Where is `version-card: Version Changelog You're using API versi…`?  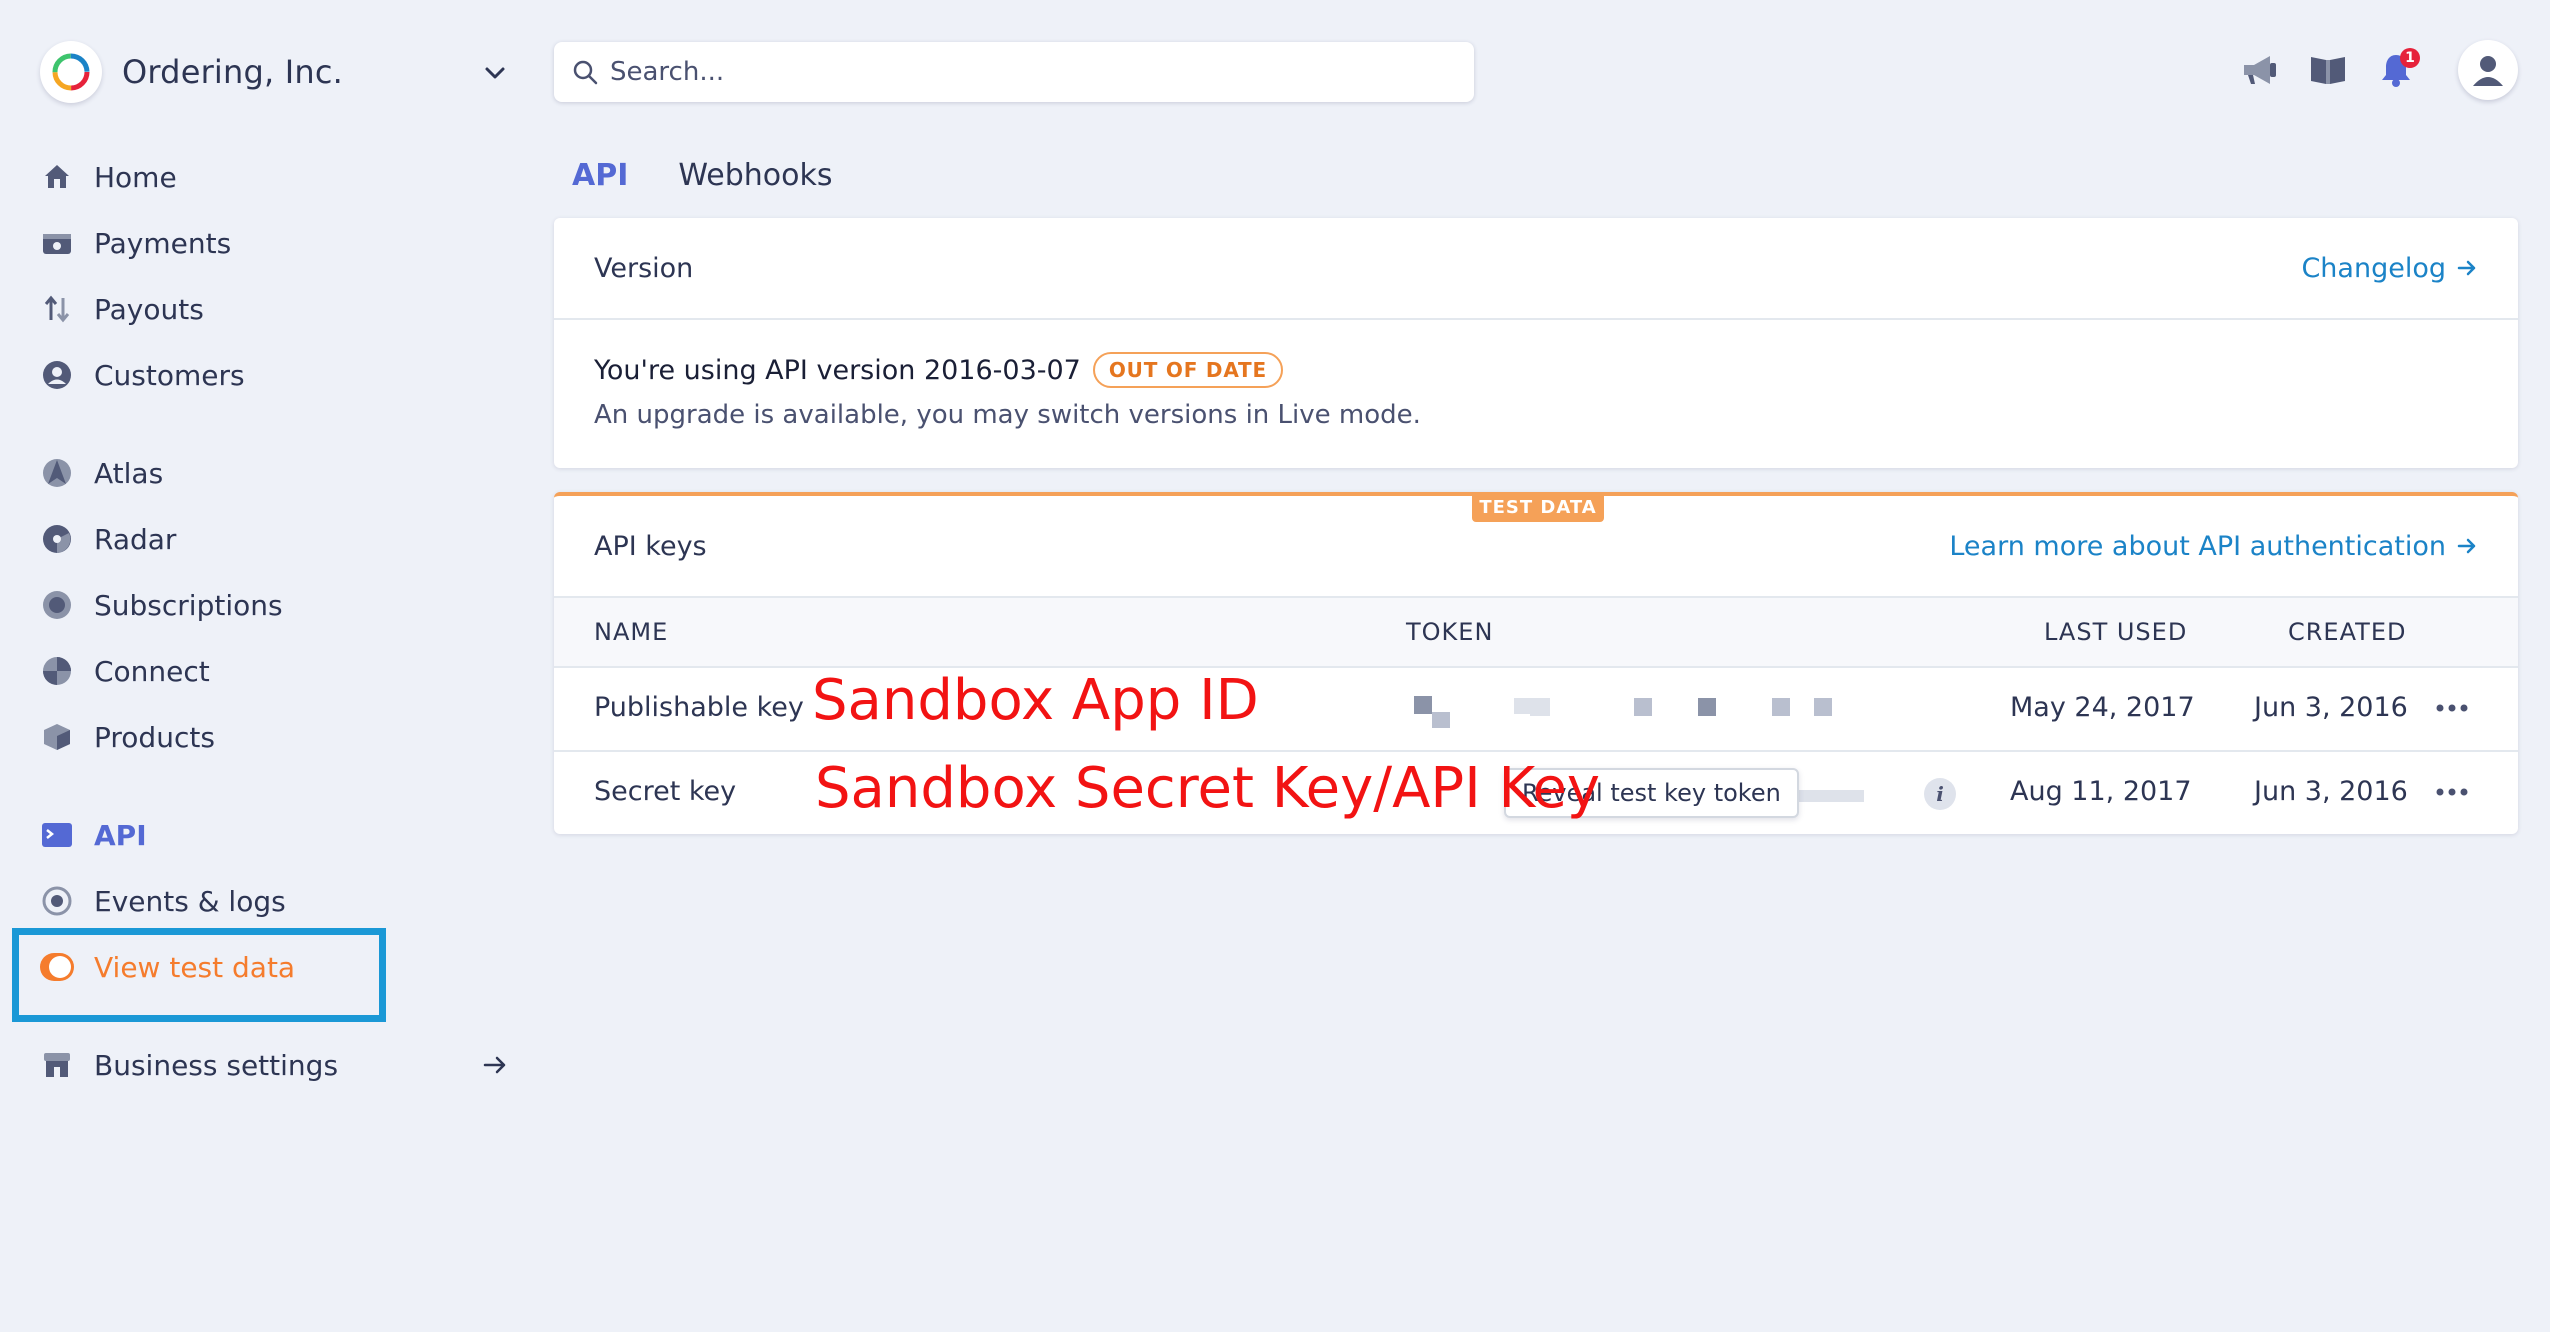
version-card: Version Changelog You're using API versi… is located at coordinates (1536, 343).